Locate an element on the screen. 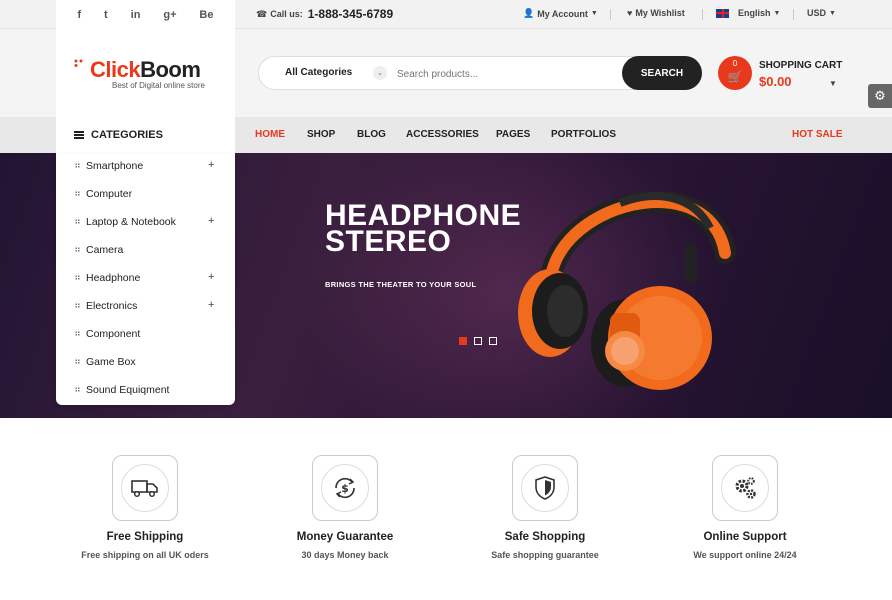  category-item-game-box: Game Box is located at coordinates (145, 363).